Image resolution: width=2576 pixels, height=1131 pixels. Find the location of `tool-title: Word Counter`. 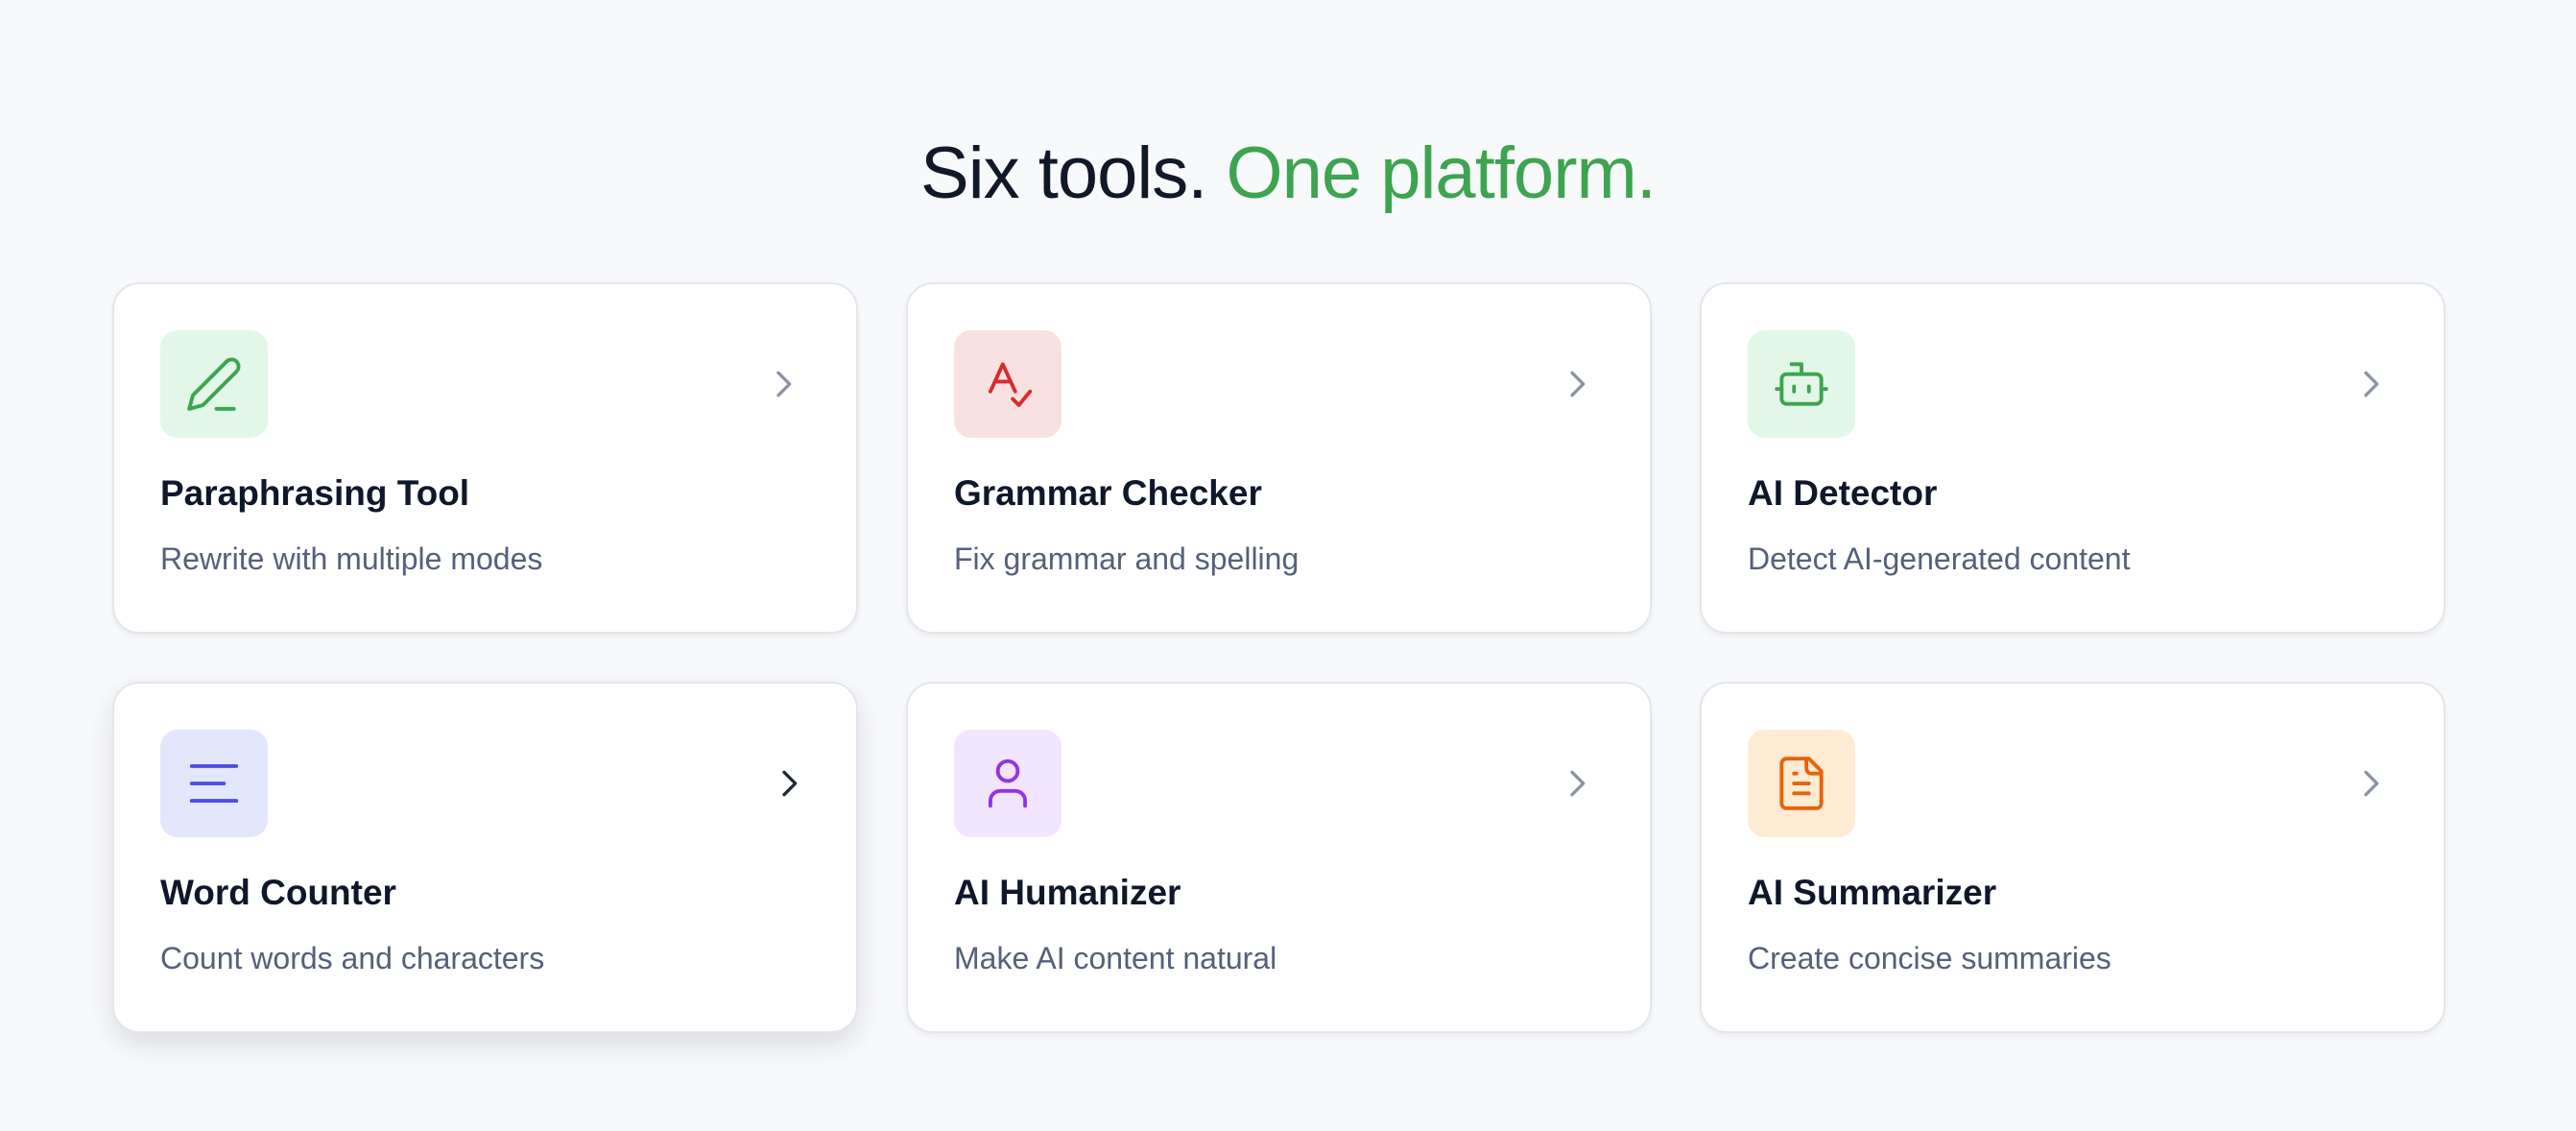

tool-title: Word Counter is located at coordinates (278, 892).